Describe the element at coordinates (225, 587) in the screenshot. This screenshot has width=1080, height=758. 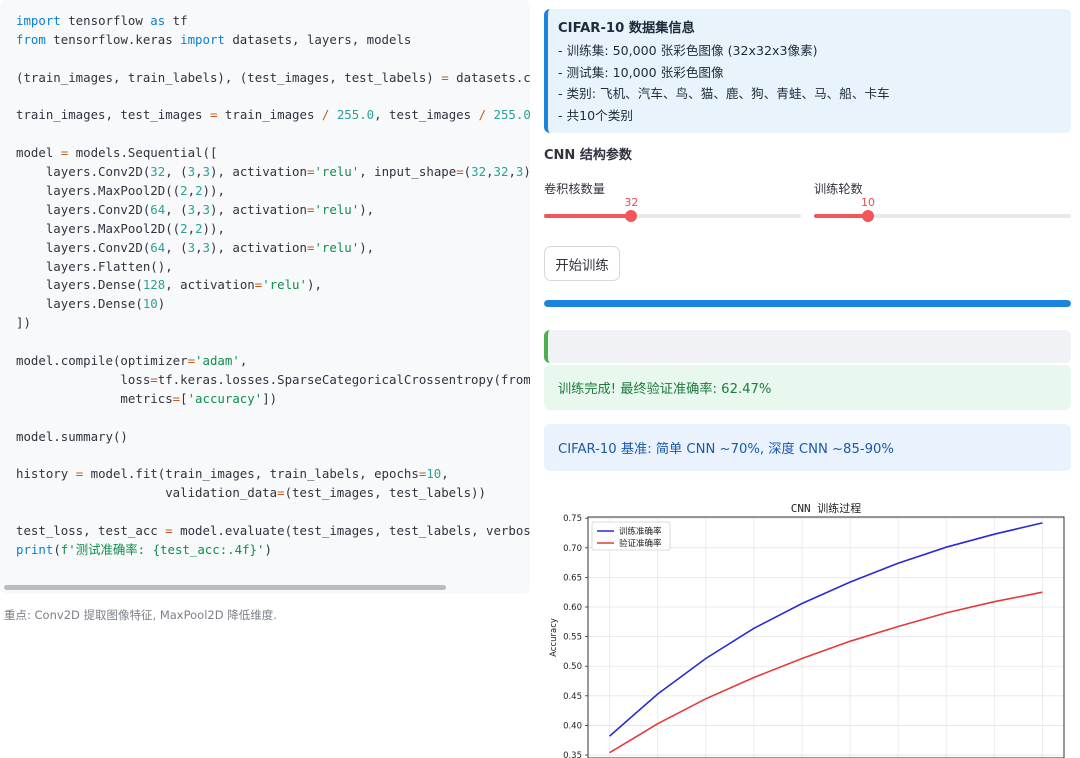
I see `code-horizontal-scrollbar` at that location.